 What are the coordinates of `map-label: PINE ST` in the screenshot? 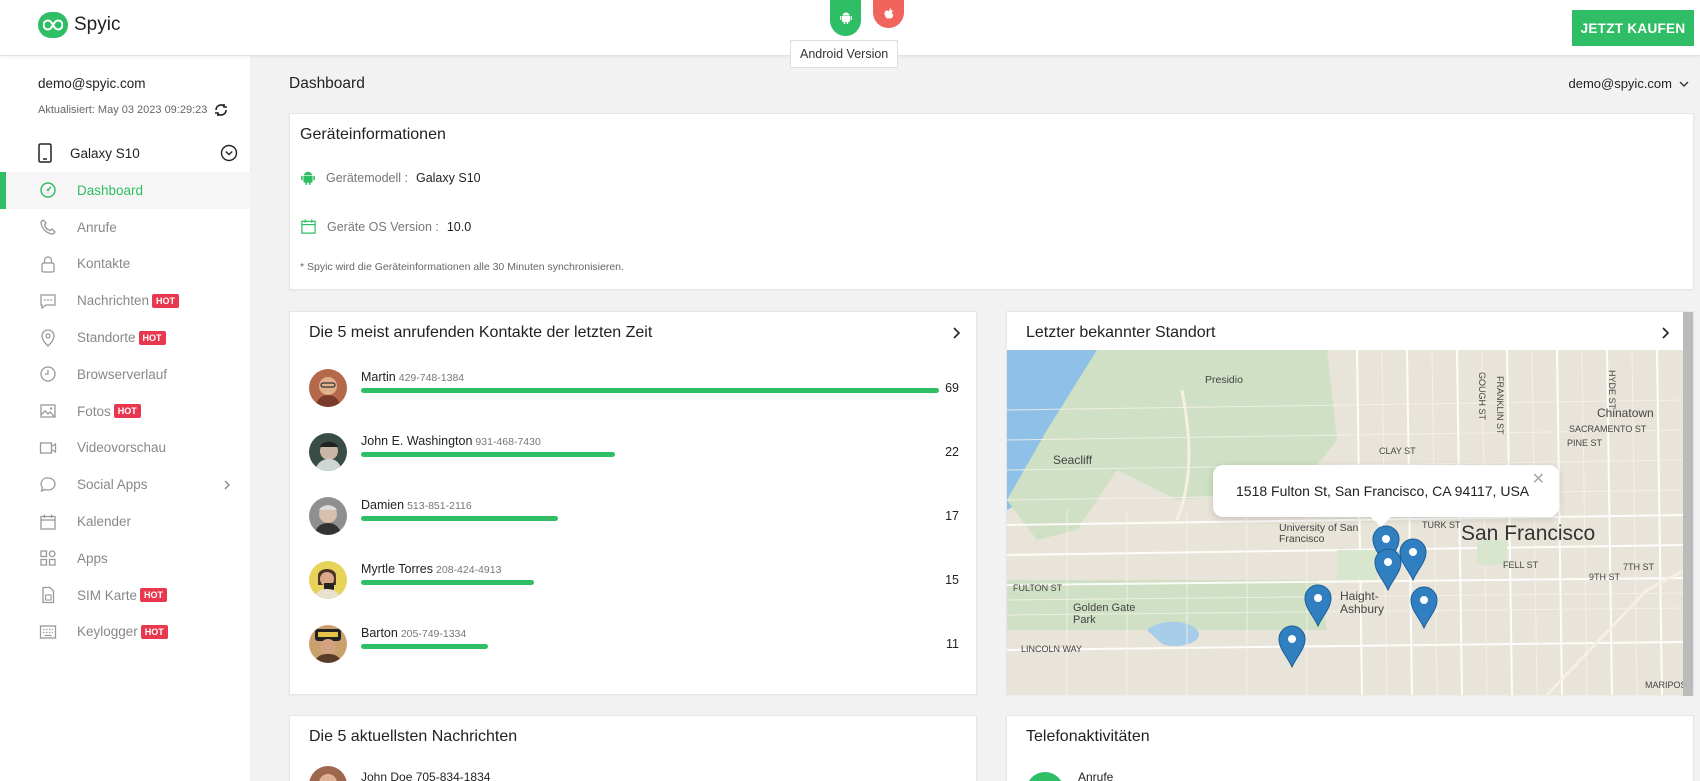 It's located at (1585, 443).